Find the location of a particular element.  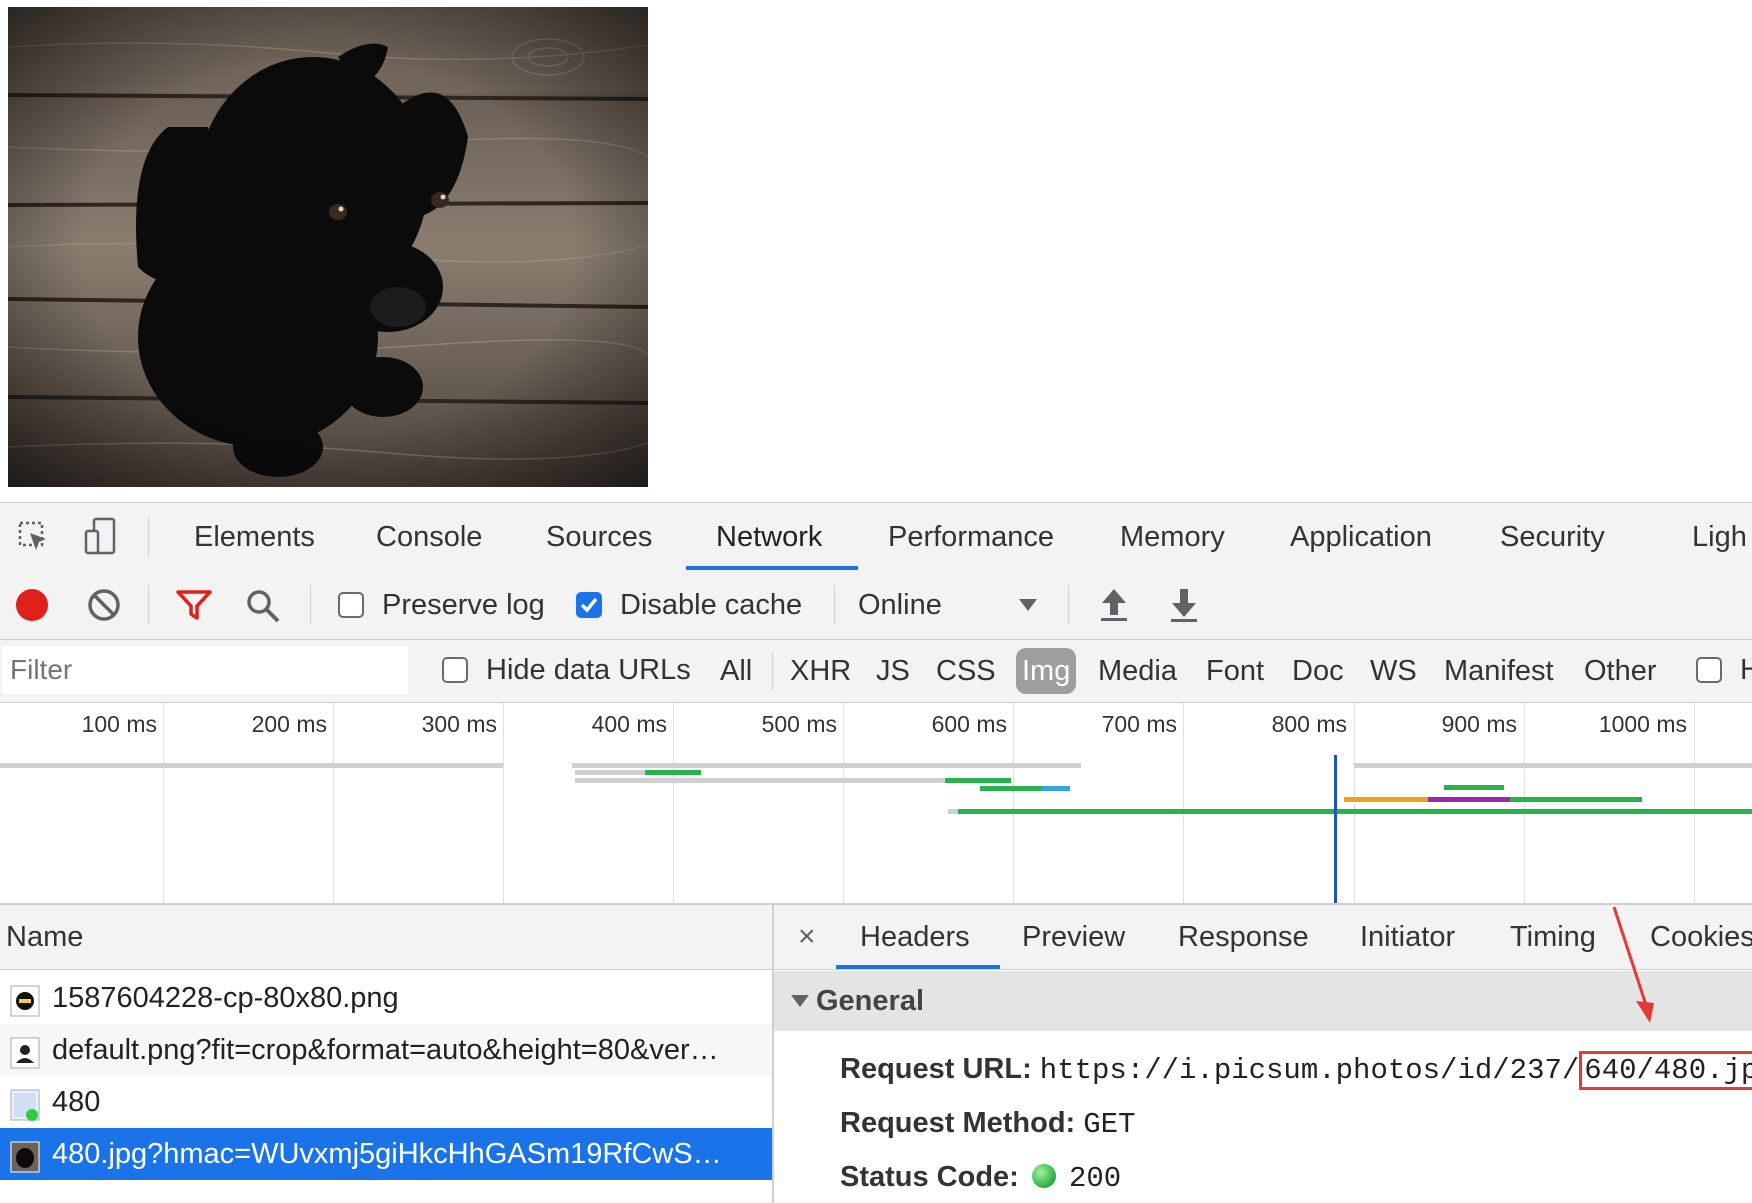

filter-other: Other is located at coordinates (1620, 671).